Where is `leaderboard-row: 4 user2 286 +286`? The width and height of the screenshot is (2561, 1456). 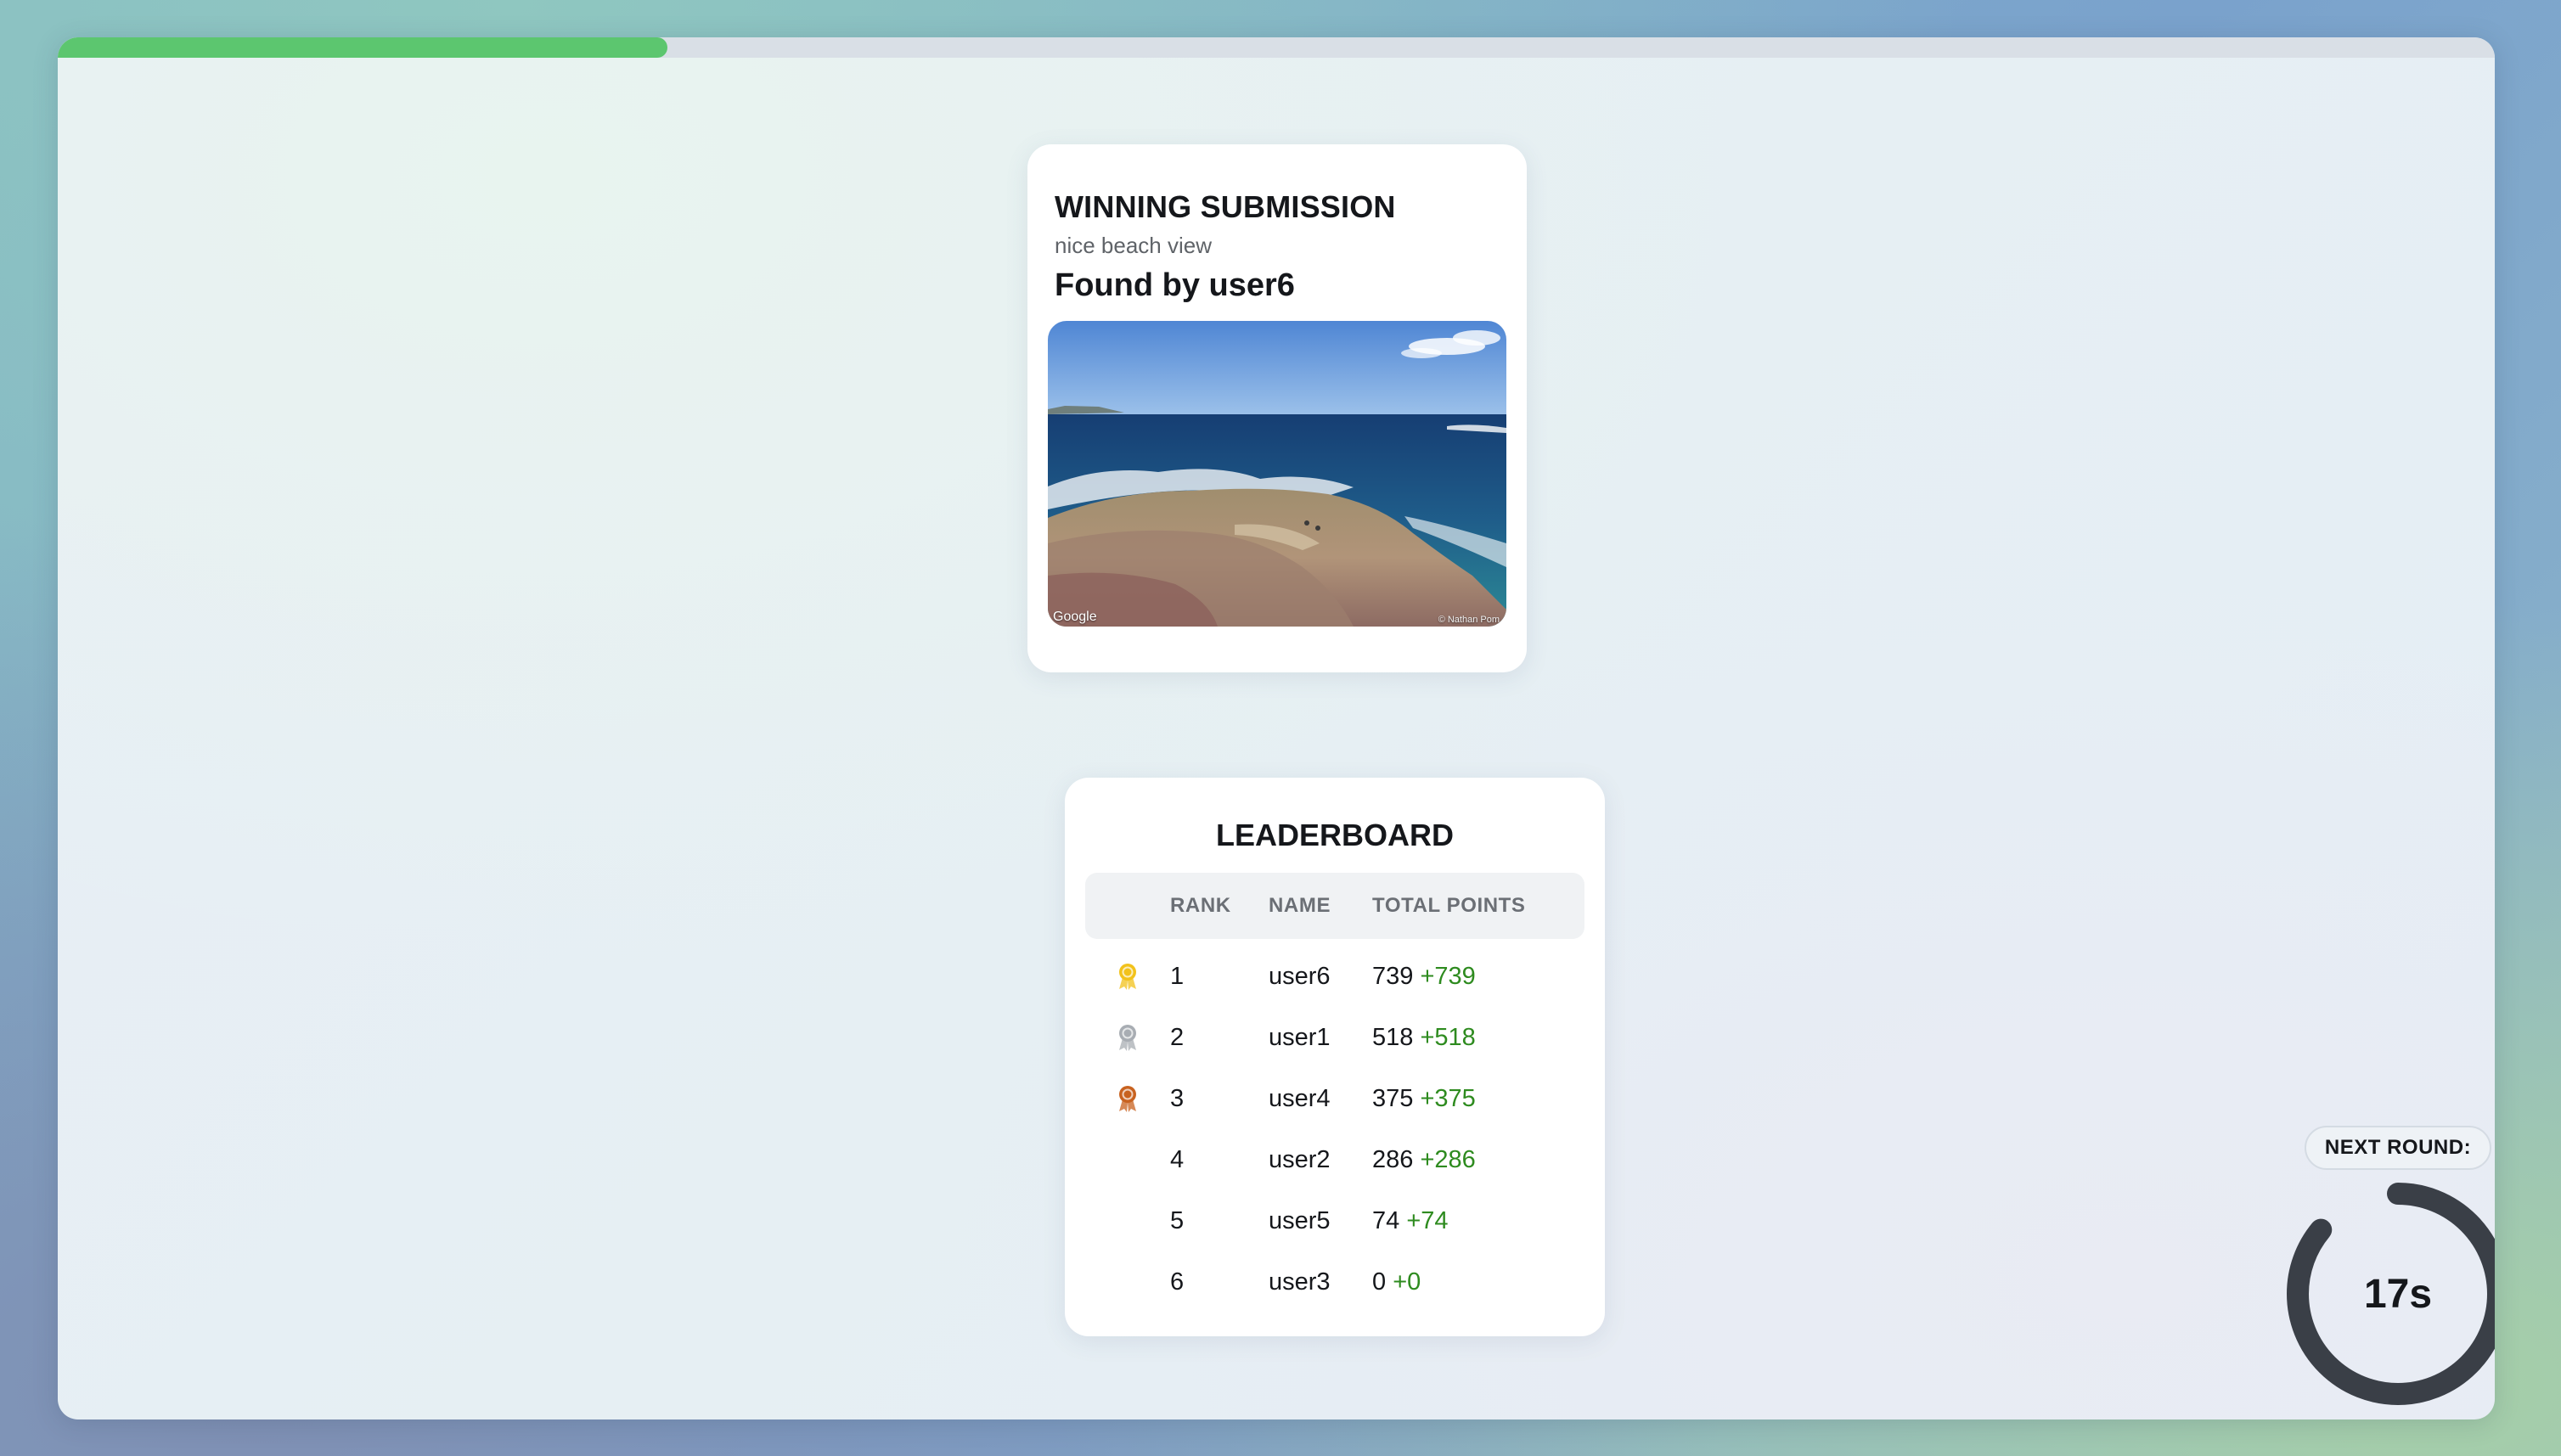 leaderboard-row: 4 user2 286 +286 is located at coordinates (1334, 1159).